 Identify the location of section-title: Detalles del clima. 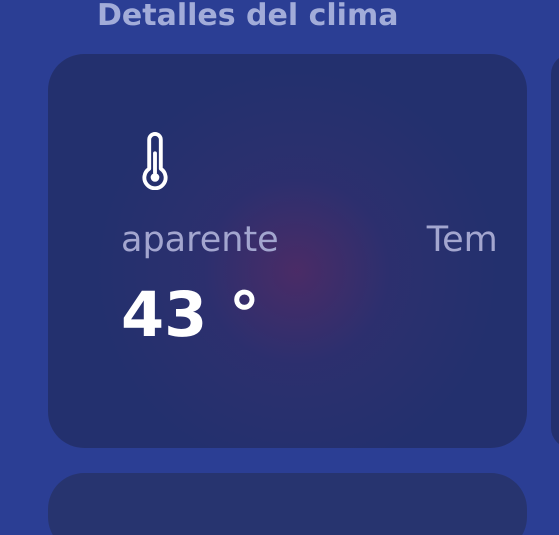
(248, 17).